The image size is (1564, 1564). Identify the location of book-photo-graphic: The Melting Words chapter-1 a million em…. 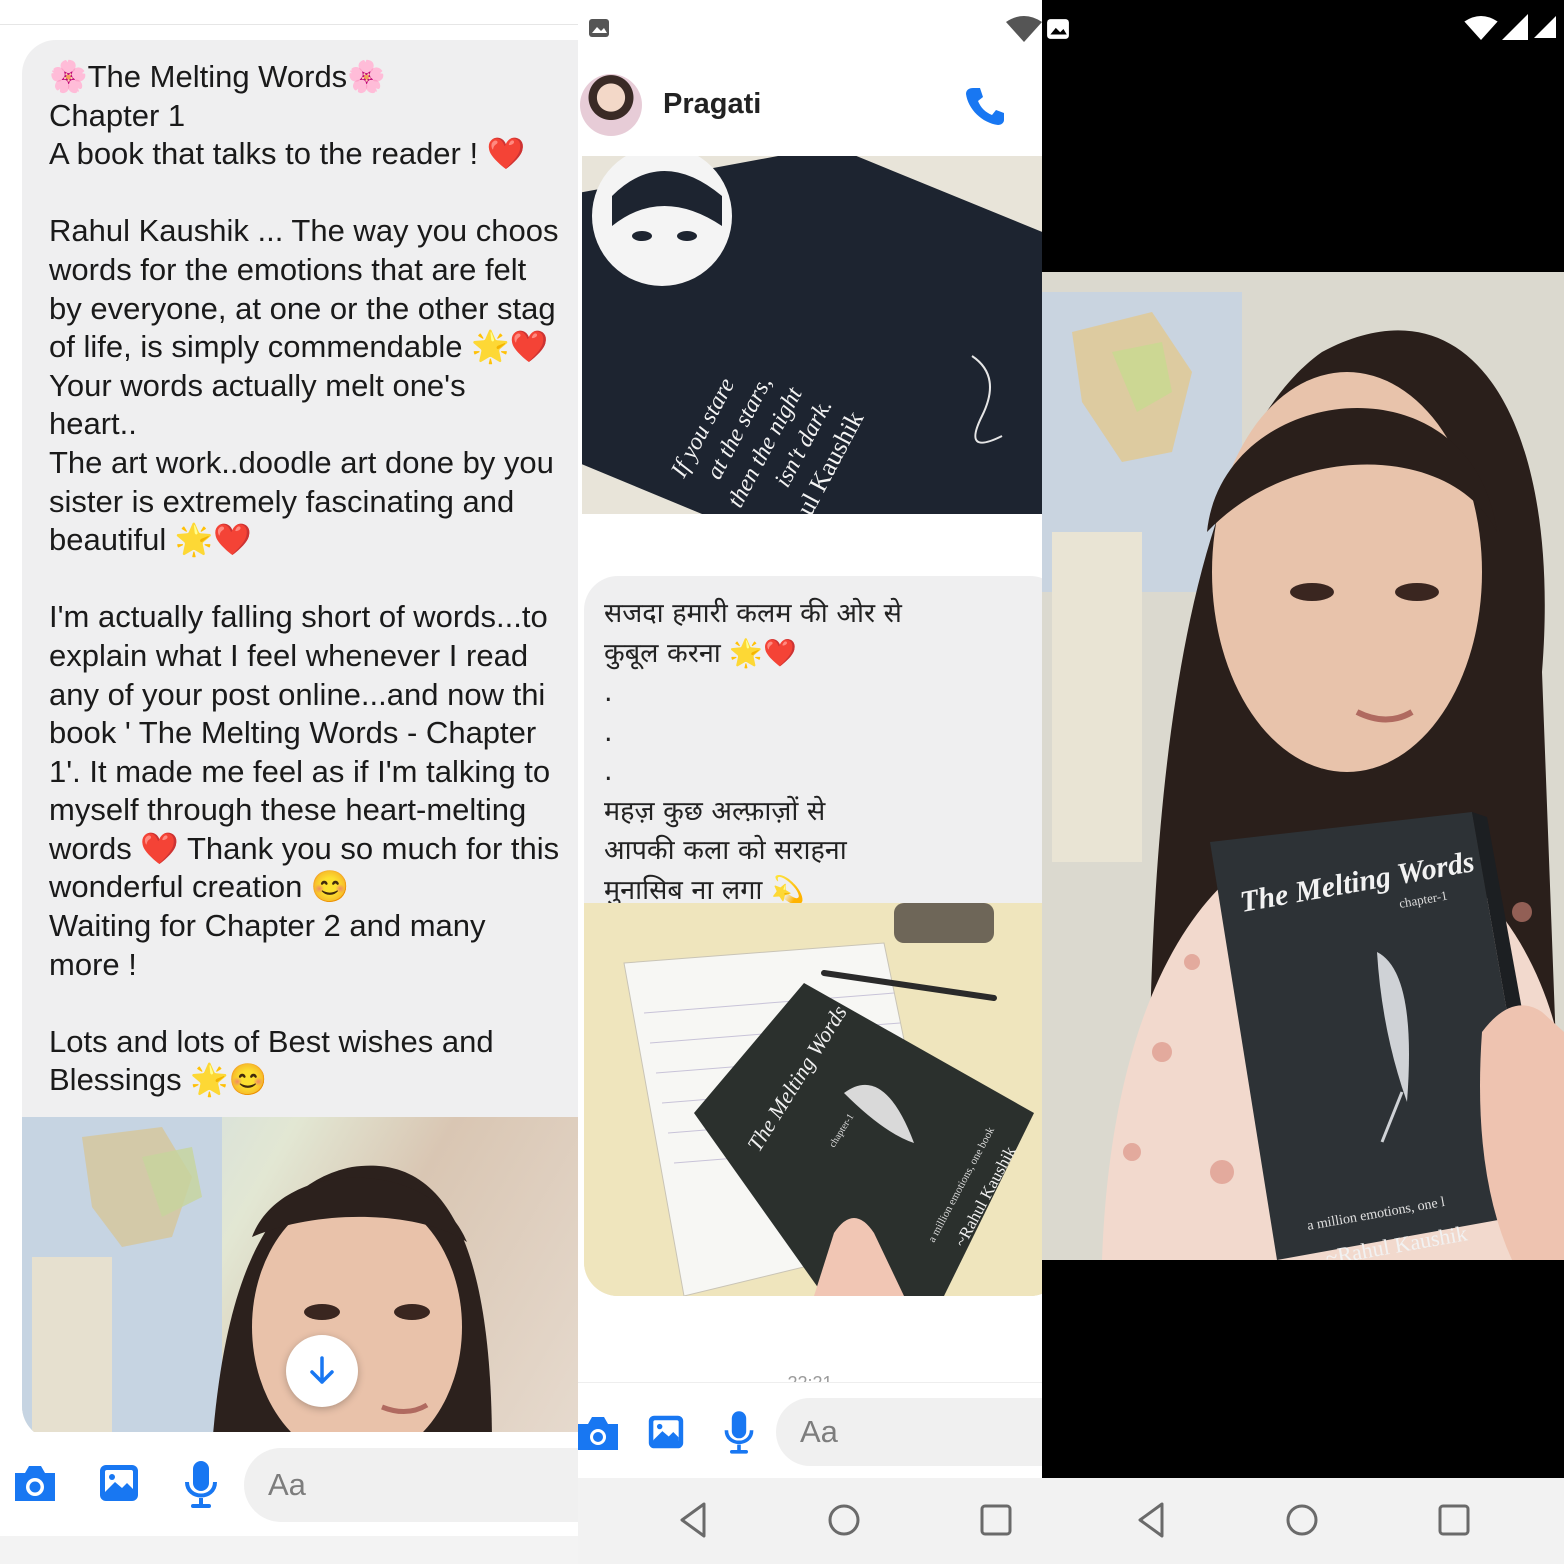
(813, 1099).